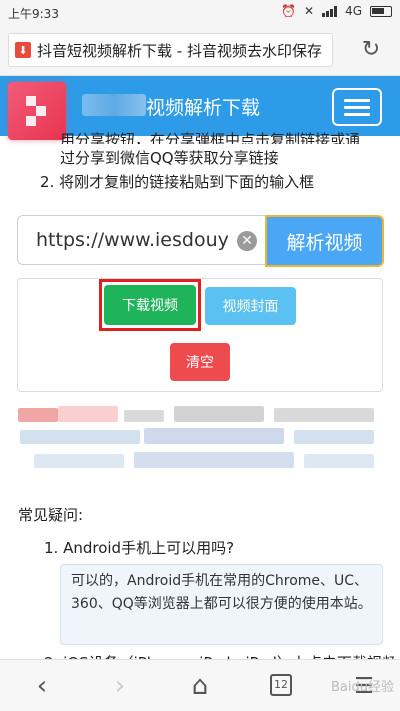 This screenshot has width=400, height=711. Describe the element at coordinates (250, 306) in the screenshot. I see `video-cover-button: 视频封面` at that location.